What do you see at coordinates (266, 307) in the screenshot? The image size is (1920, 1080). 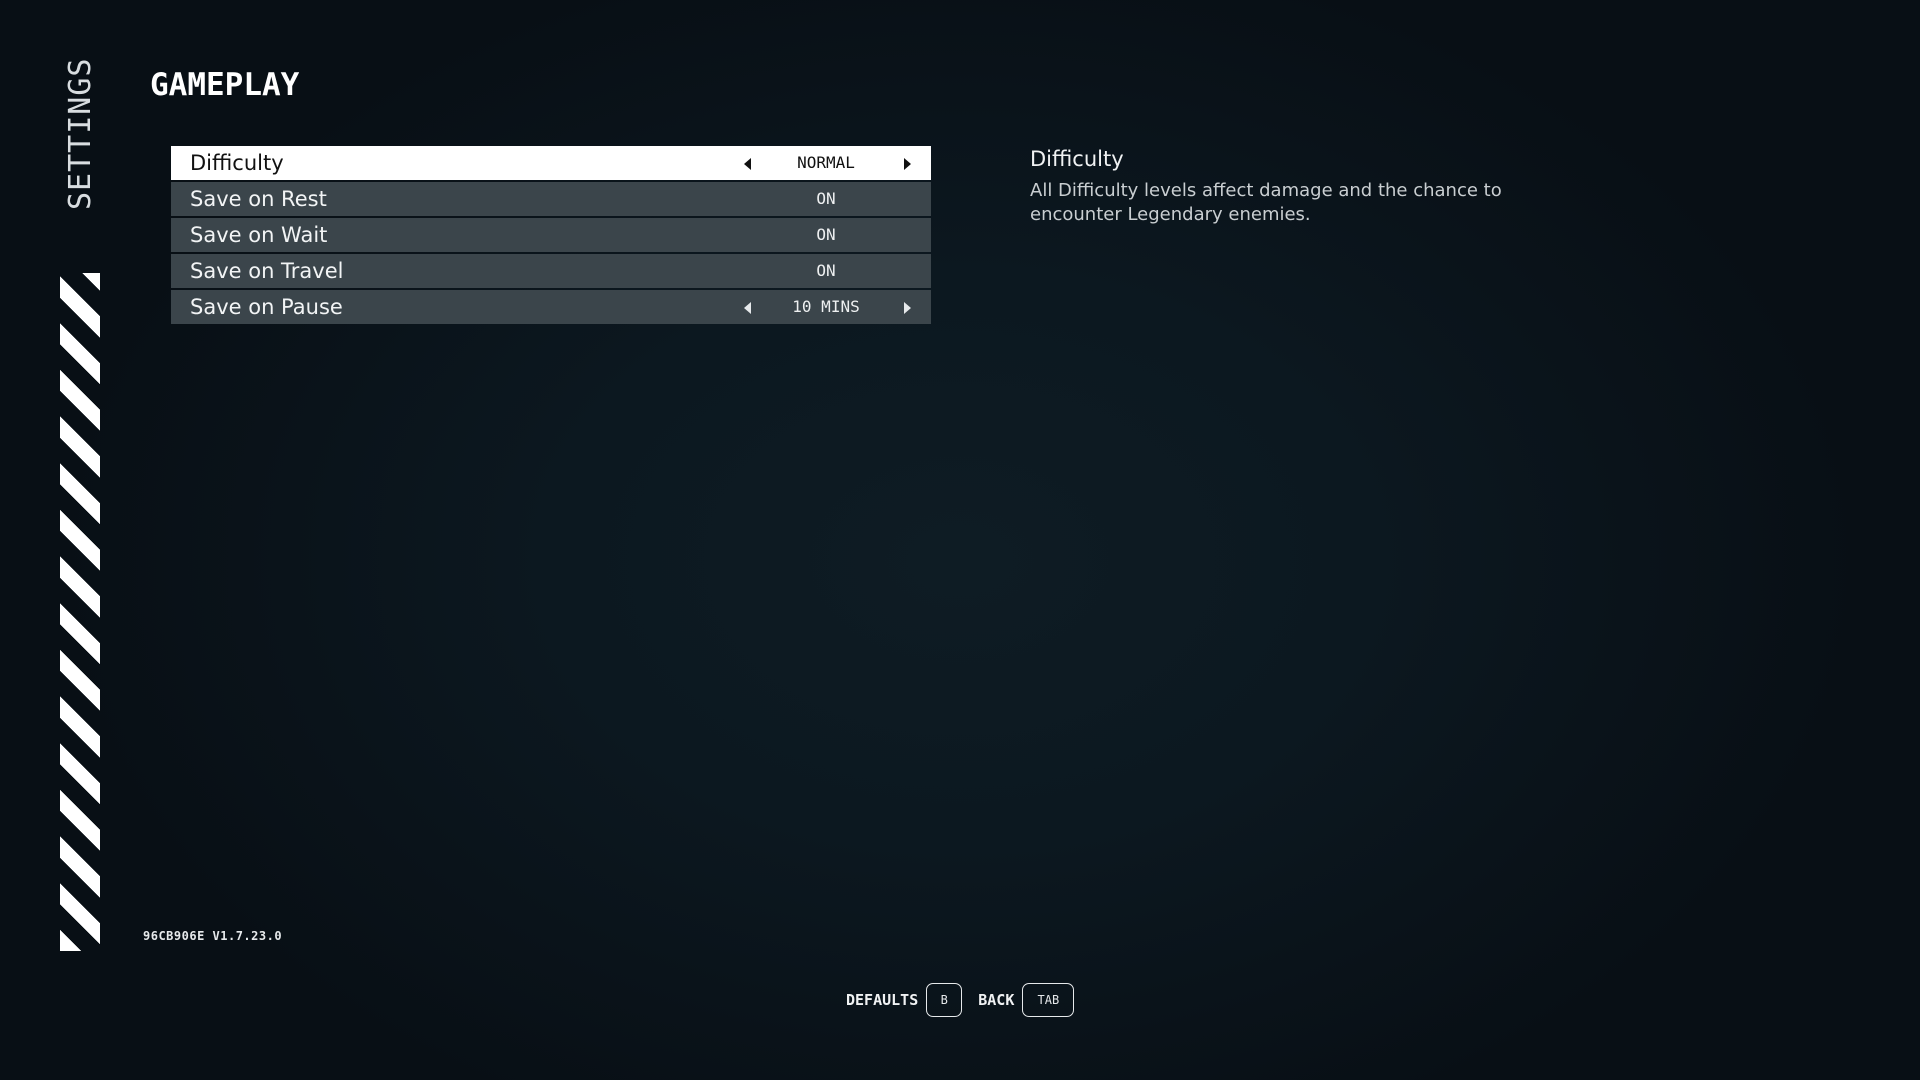 I see `setting-label: Save on Pause` at bounding box center [266, 307].